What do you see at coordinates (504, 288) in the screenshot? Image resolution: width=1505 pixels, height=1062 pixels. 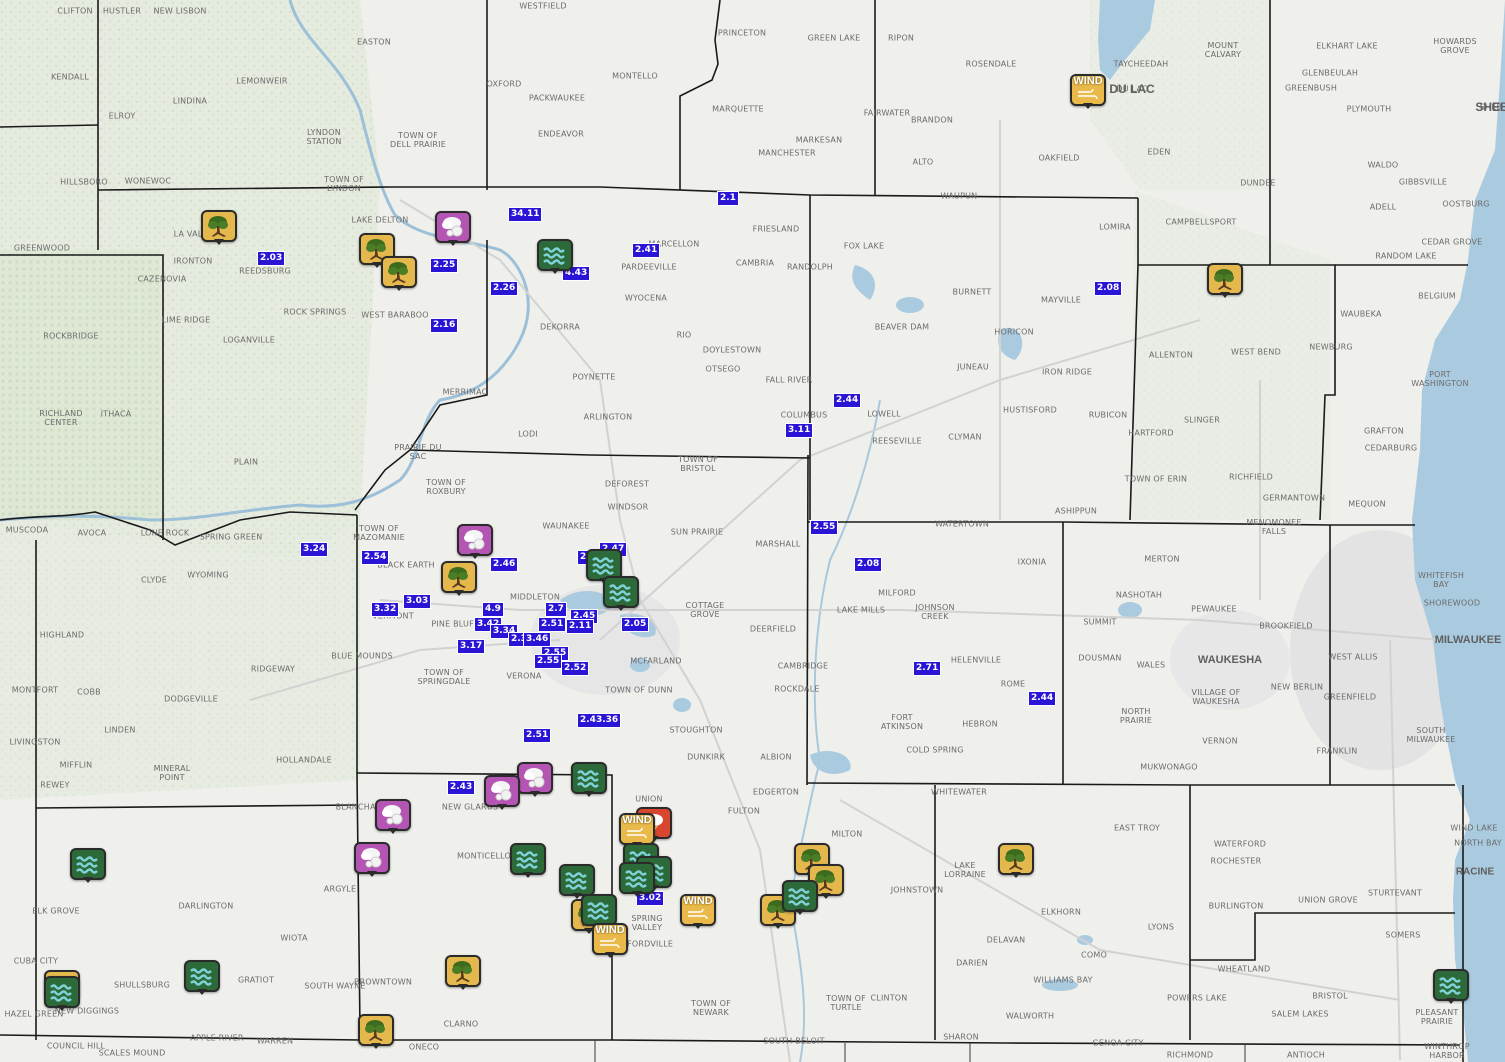 I see `rainfall-total: 2.26` at bounding box center [504, 288].